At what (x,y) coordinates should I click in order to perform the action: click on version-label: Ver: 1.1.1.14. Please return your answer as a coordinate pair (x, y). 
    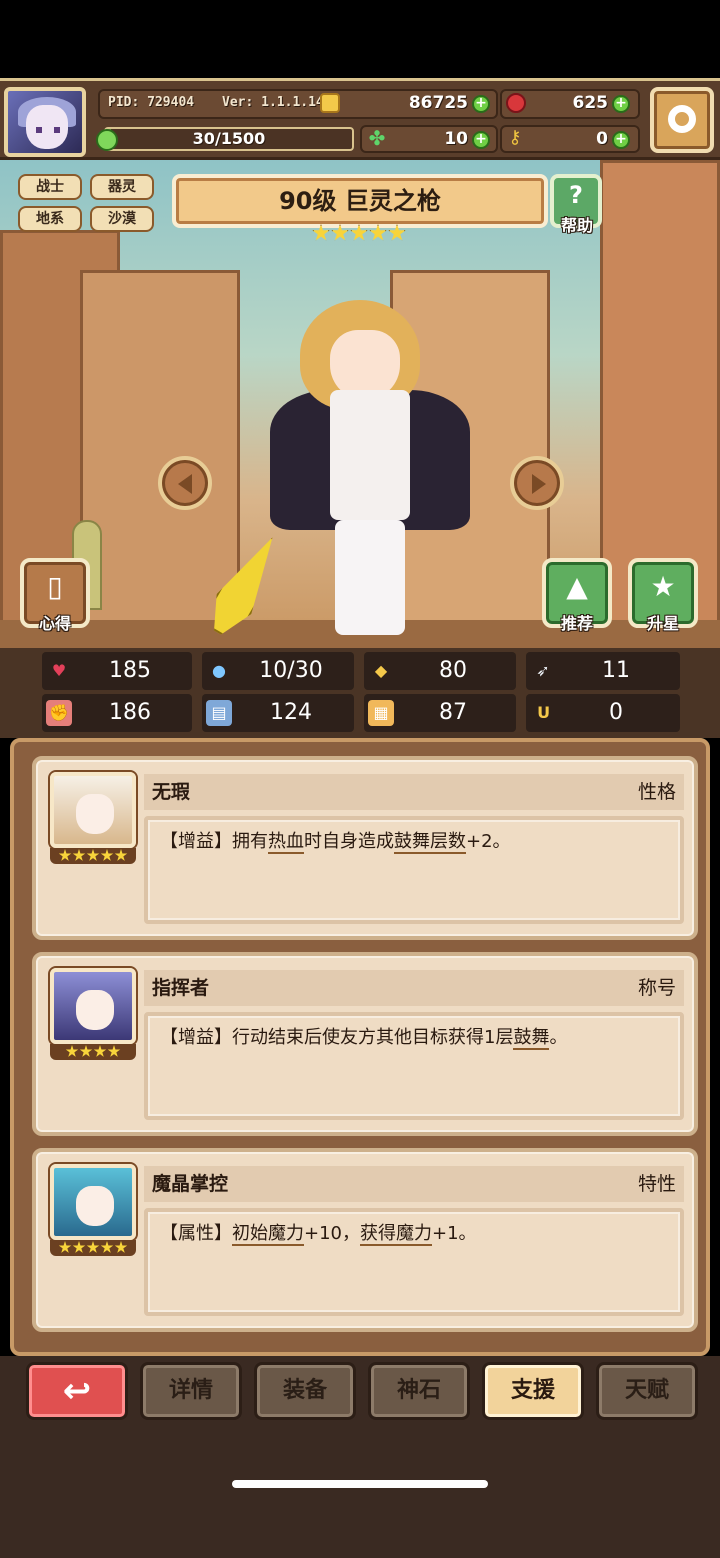
    Looking at the image, I should click on (273, 102).